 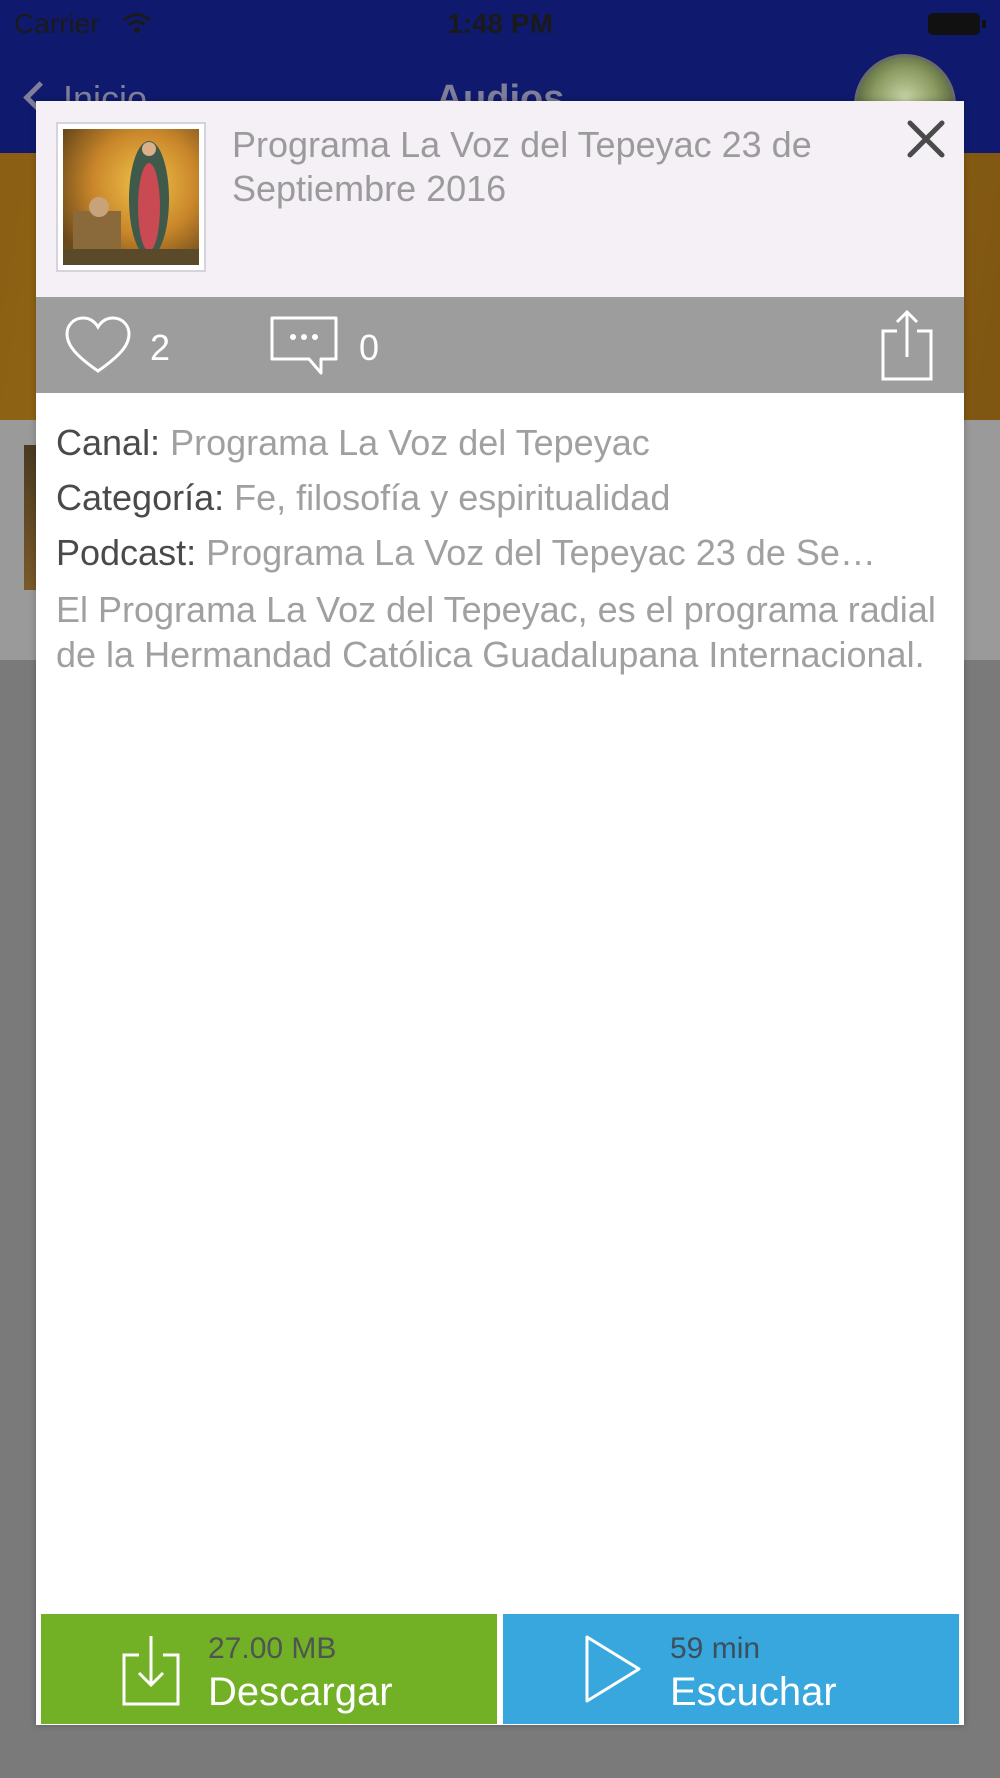 I want to click on listen-duration: 59 min, so click(x=715, y=1648).